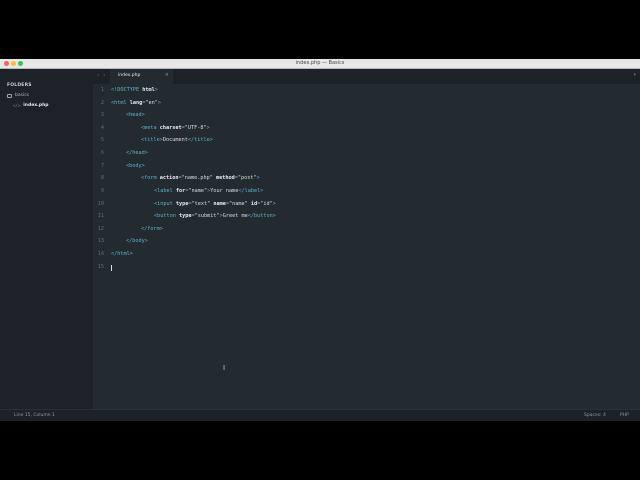 The width and height of the screenshot is (640, 480). What do you see at coordinates (100, 254) in the screenshot?
I see `line-number: 14` at bounding box center [100, 254].